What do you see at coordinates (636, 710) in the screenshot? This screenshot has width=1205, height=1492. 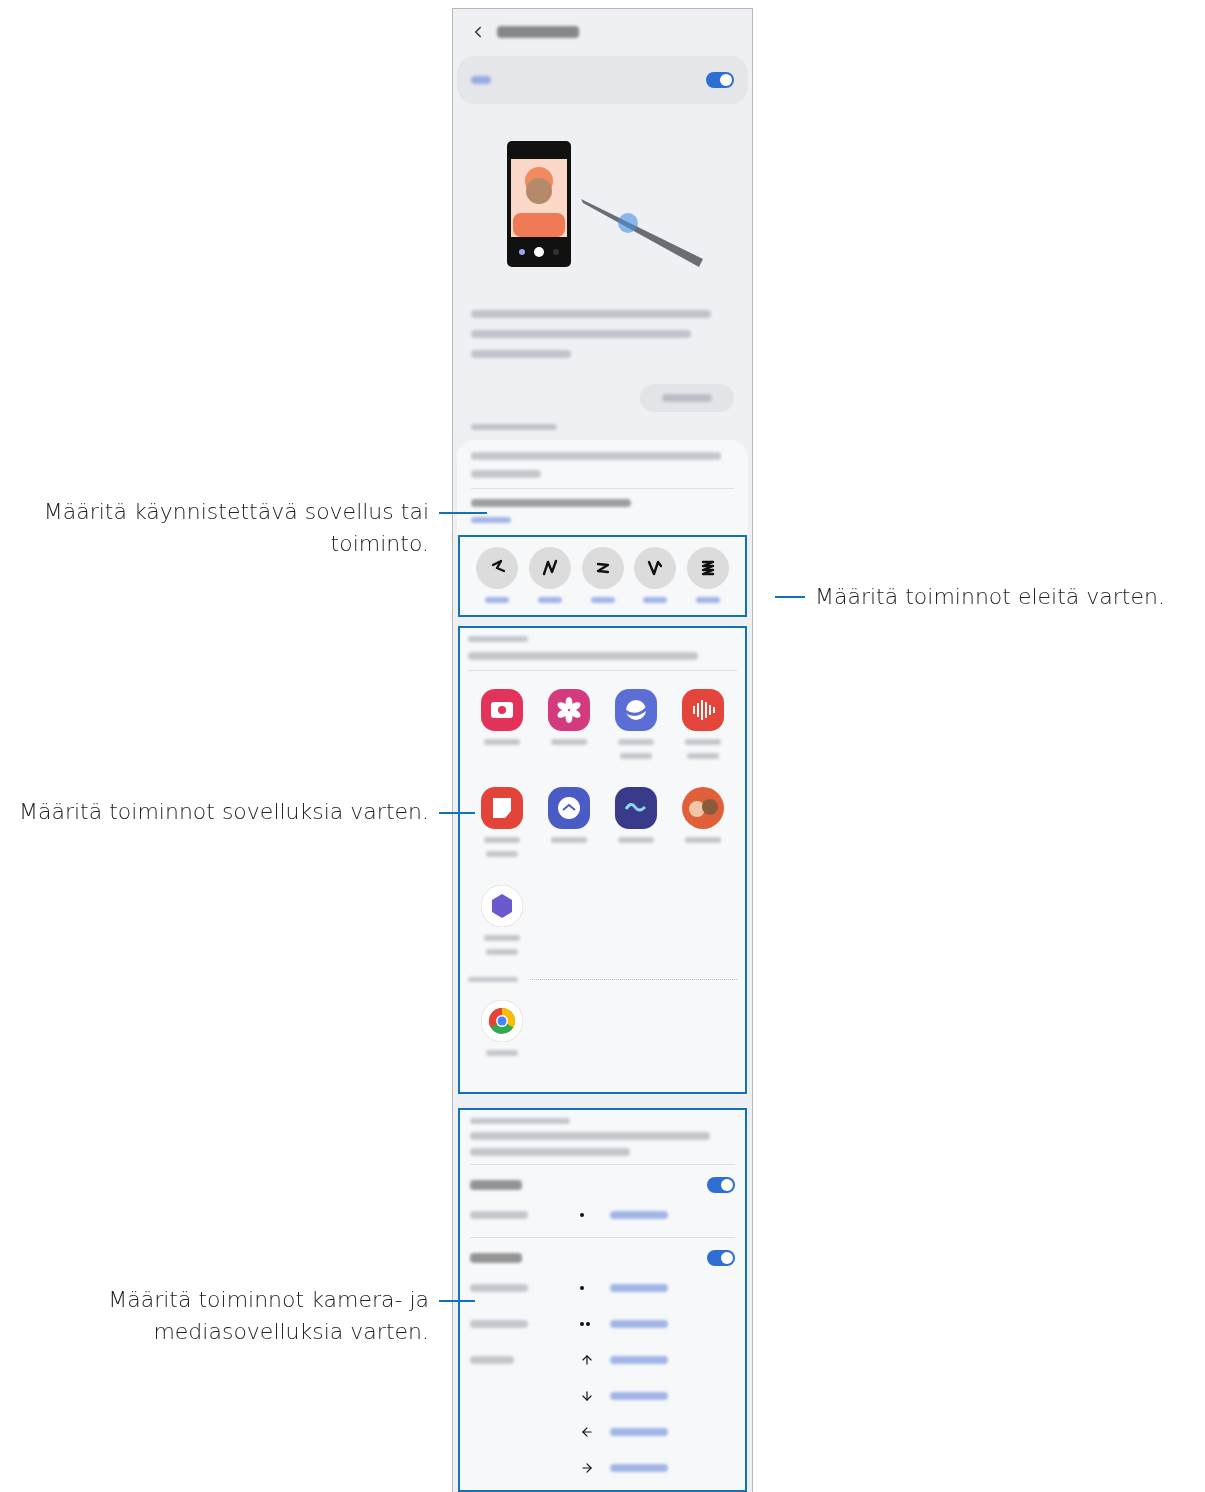 I see `planet-app-icon` at bounding box center [636, 710].